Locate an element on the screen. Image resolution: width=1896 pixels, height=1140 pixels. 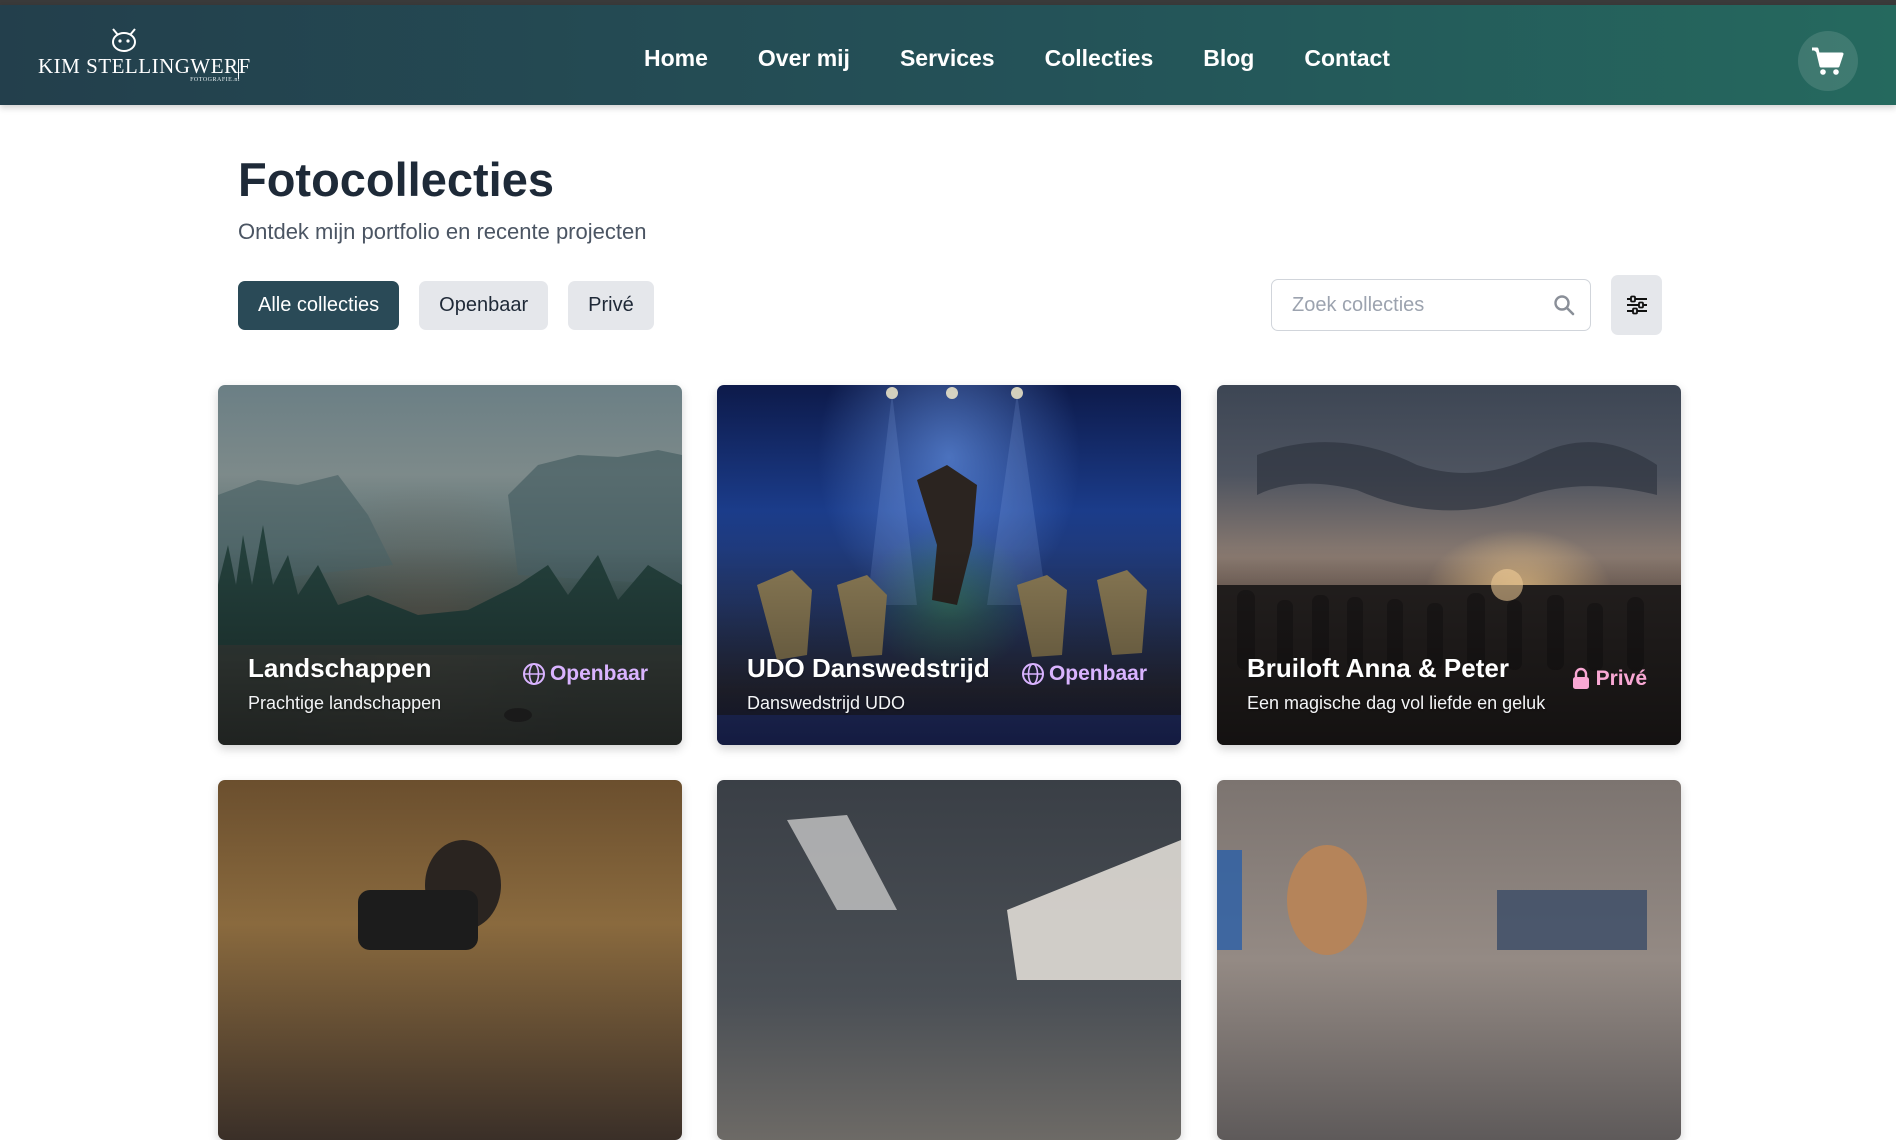
logo-text: KIM STELLINGWERF is located at coordinates (144, 66).